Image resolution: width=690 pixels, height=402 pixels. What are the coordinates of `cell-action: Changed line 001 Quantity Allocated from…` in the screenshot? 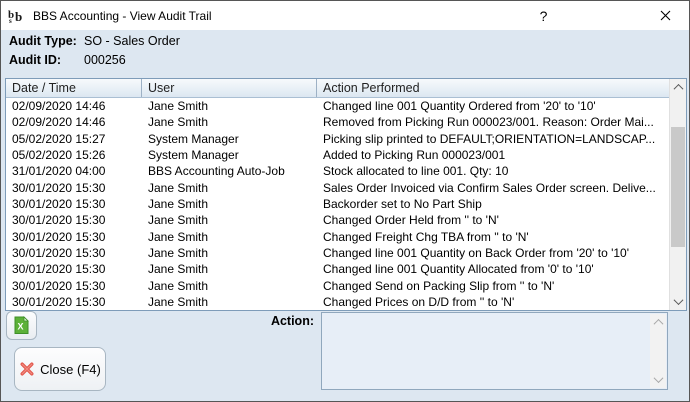 It's located at (458, 269).